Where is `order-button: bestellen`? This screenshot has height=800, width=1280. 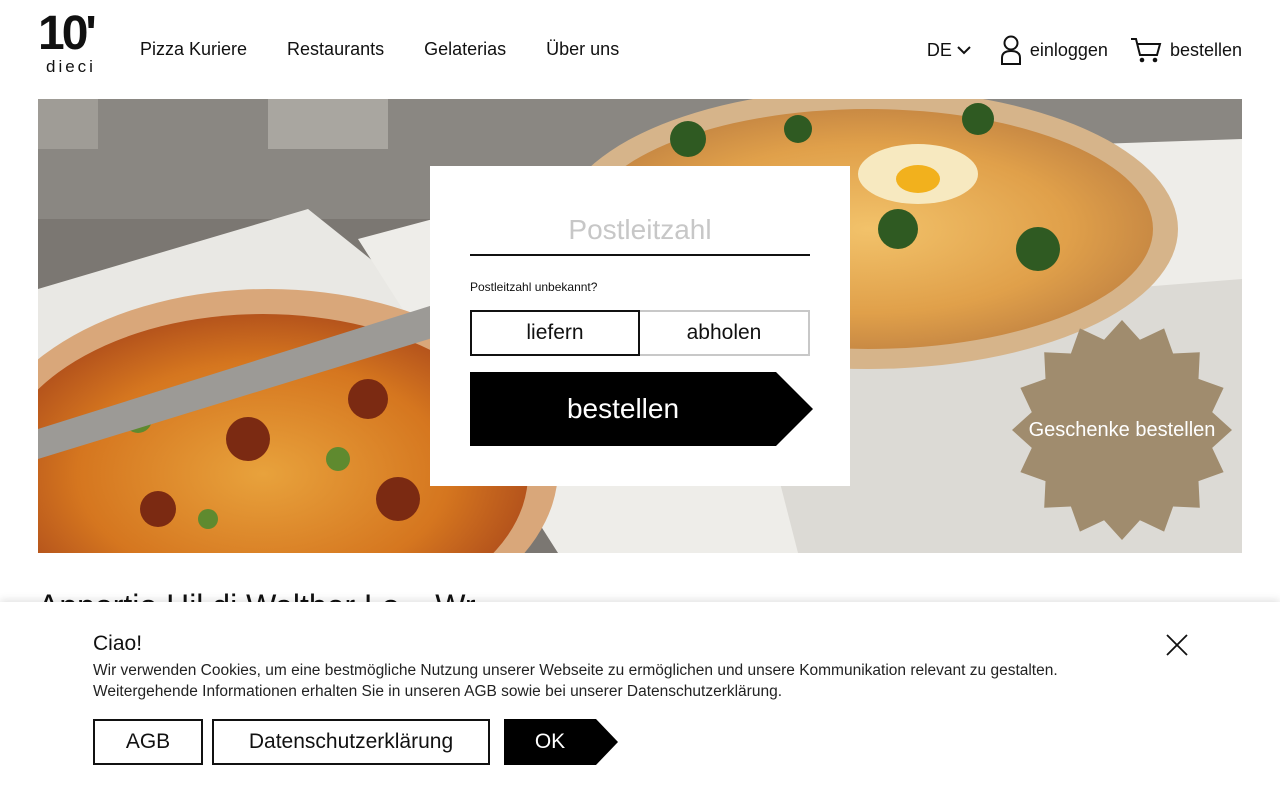 order-button: bestellen is located at coordinates (642, 409).